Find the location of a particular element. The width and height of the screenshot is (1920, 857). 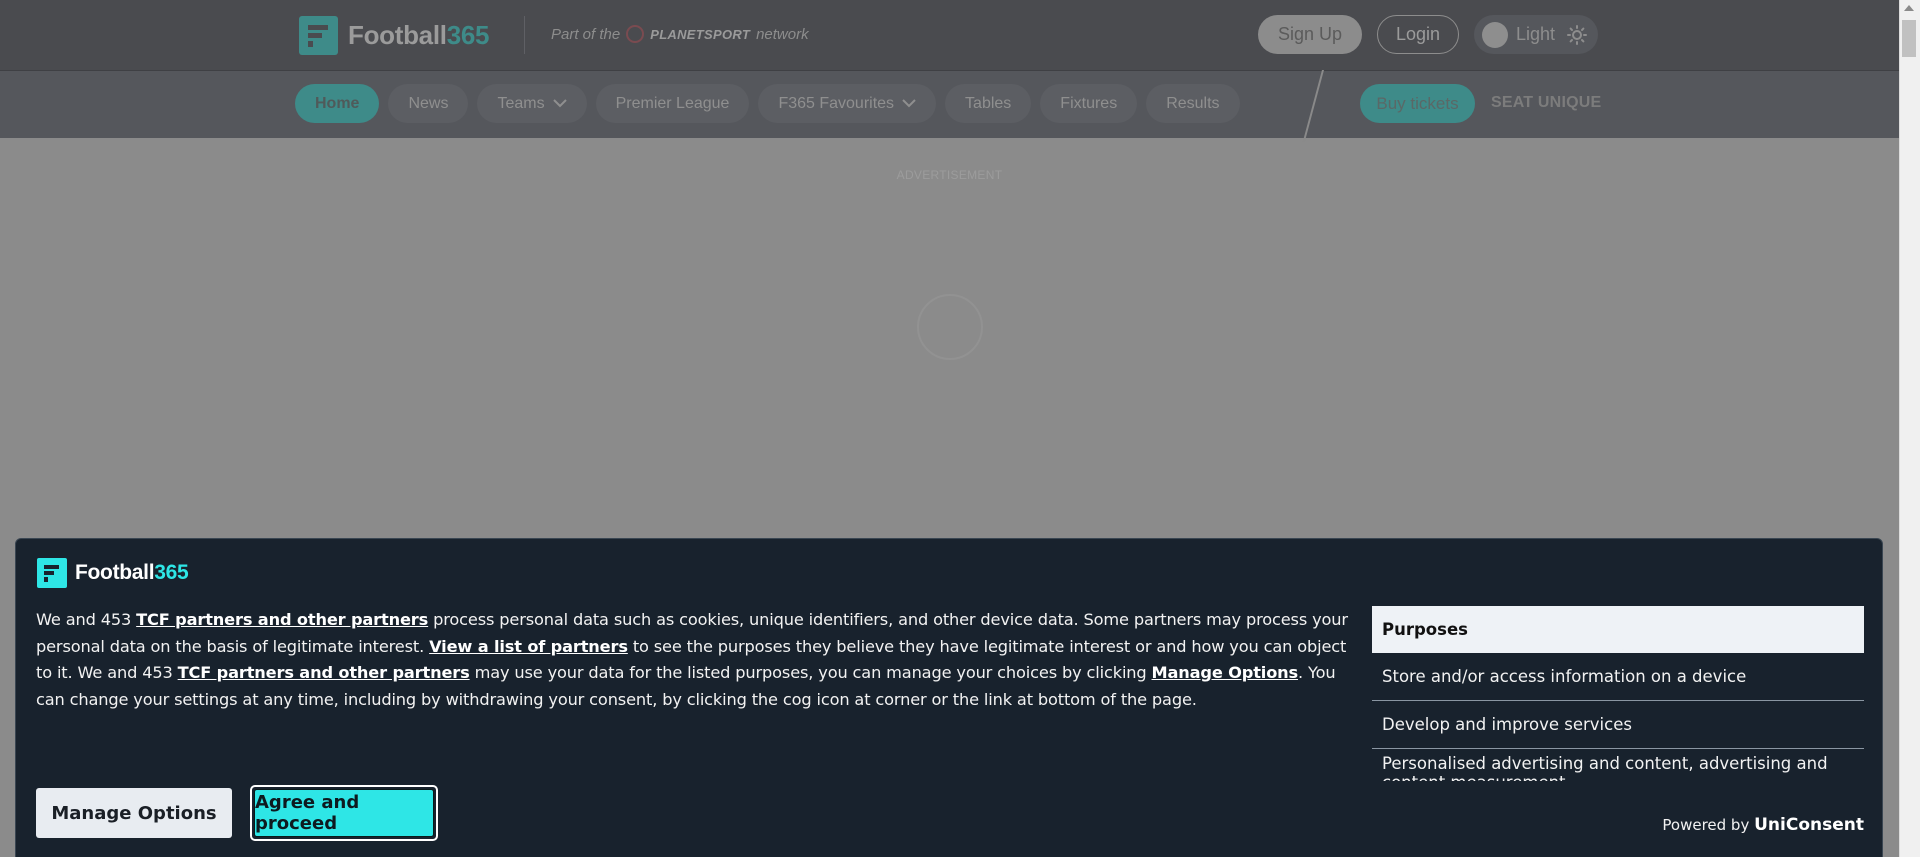

theme-toggle: Light is located at coordinates (1536, 34).